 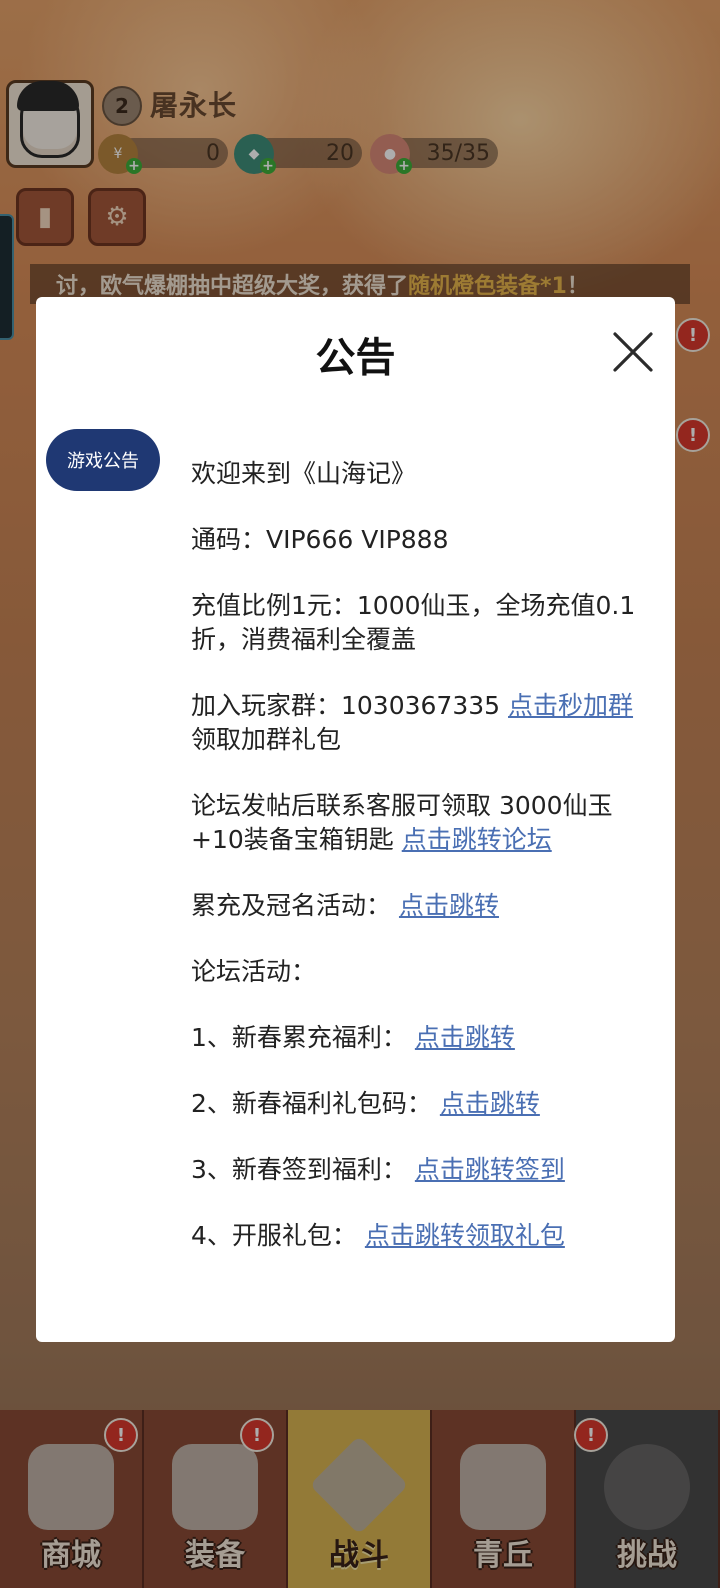 I want to click on welcome-line: 欢迎来到《山海记》, so click(x=304, y=473).